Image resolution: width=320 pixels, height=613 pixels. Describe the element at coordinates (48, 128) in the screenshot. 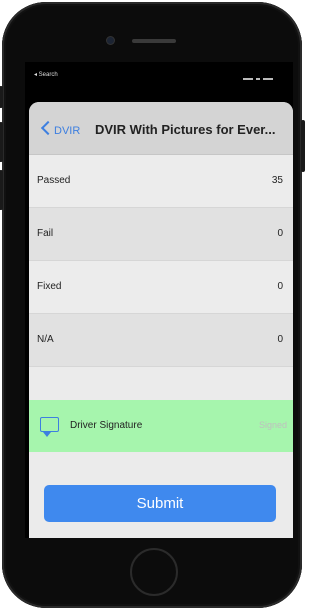

I see `chevron-left-icon` at that location.